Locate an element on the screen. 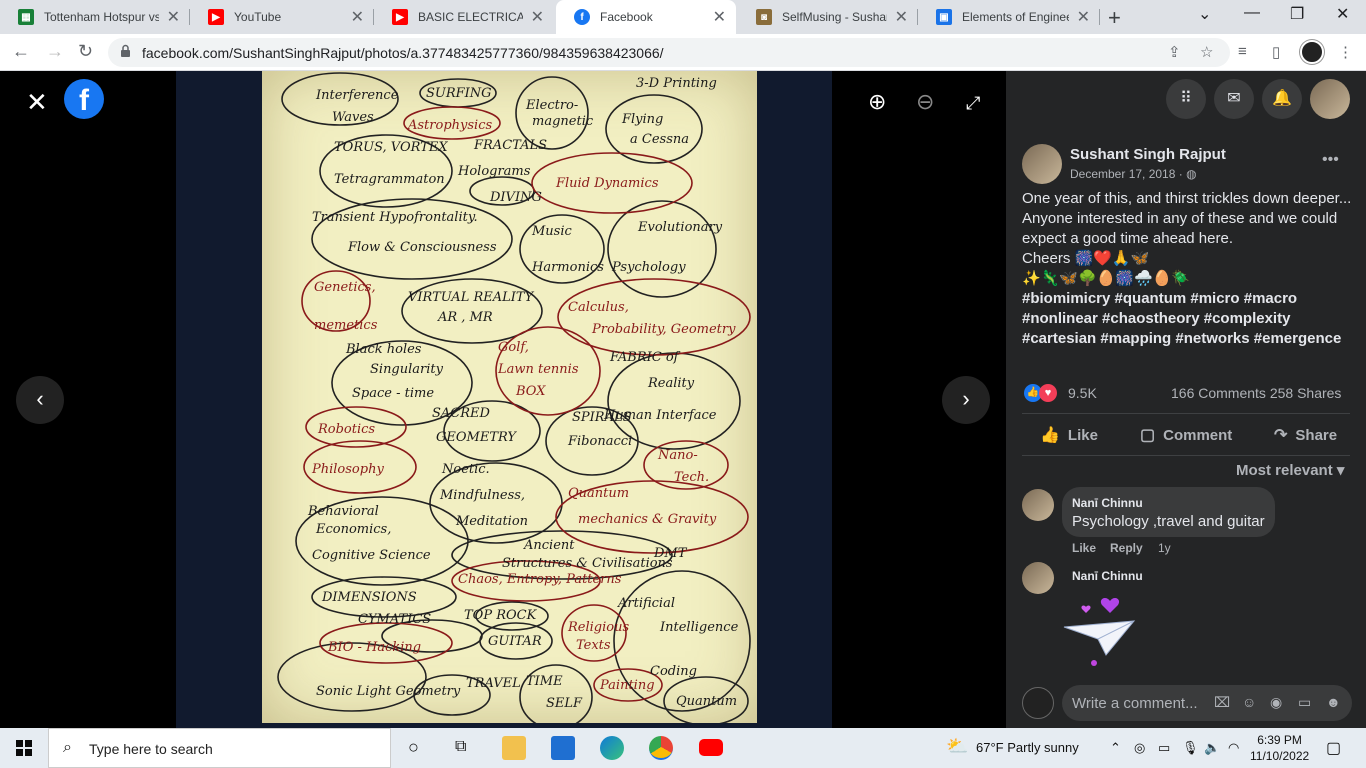  comment-button: ▢ Comment is located at coordinates (1186, 435).